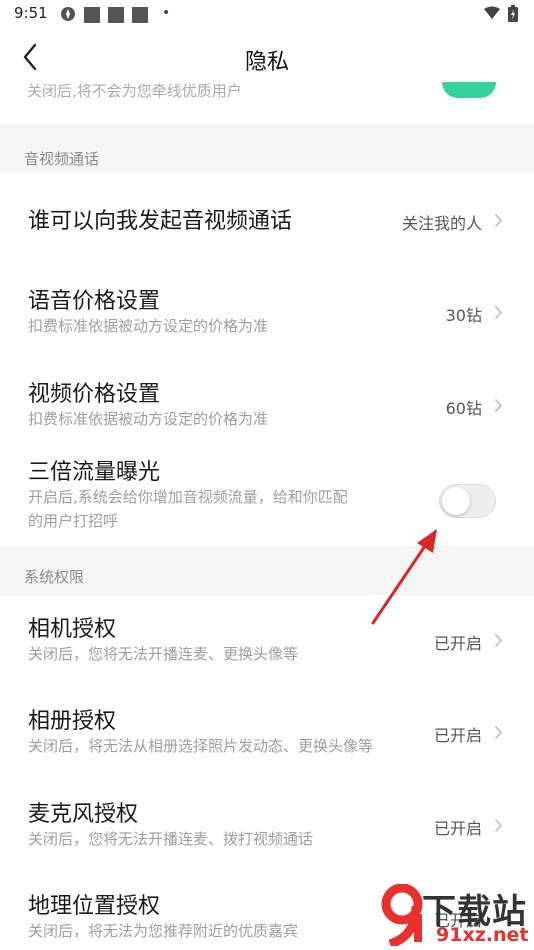  I want to click on who-can-call-row: 谁可以向我发起音视频通话 关注我的人, so click(267, 219).